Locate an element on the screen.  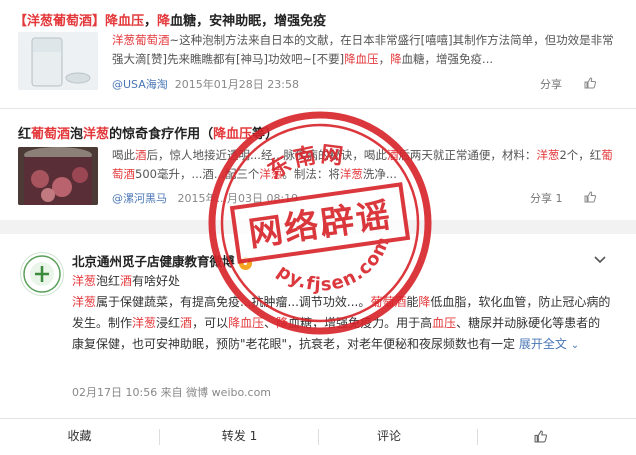
post-subtitle: 洋葱泡红酒有啥好处 is located at coordinates (126, 280).